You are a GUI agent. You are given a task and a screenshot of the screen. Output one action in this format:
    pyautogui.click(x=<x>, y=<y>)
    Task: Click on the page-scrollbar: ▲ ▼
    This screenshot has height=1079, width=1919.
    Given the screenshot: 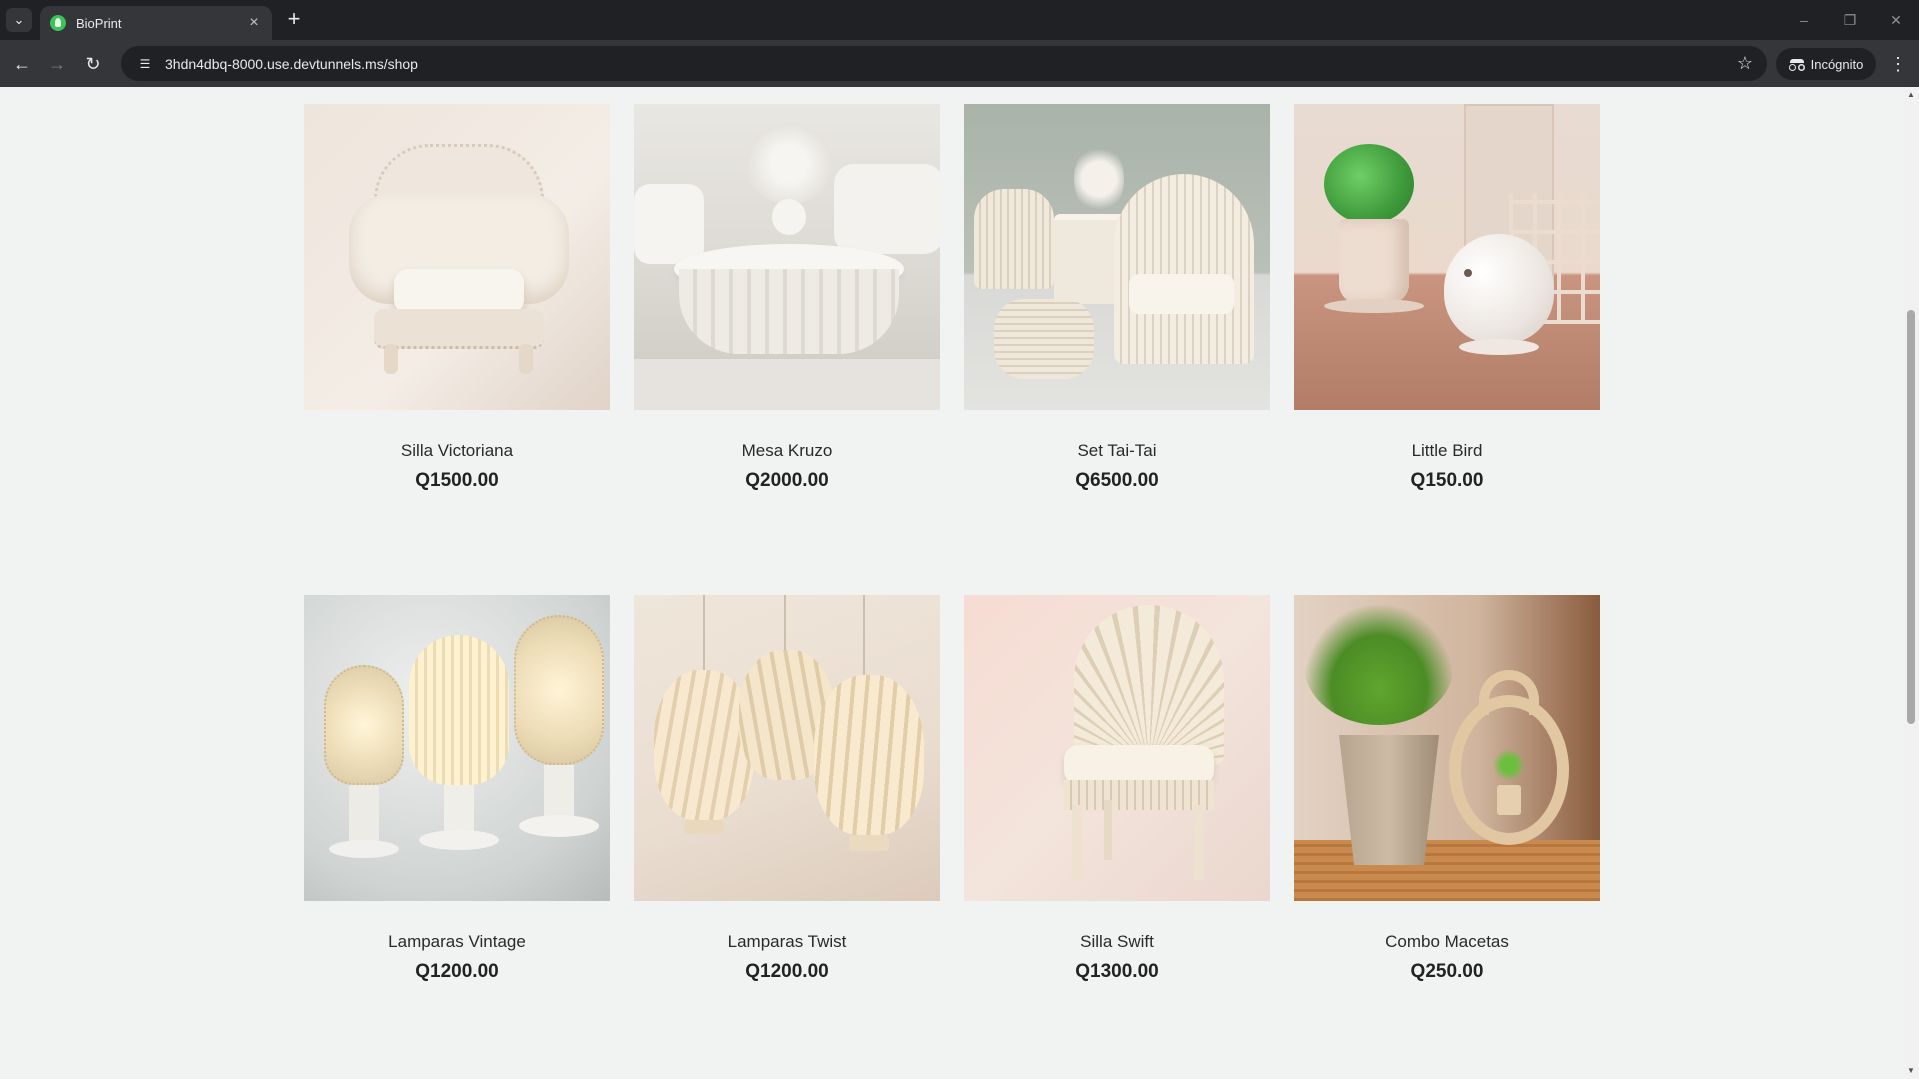 What is the action you would take?
    pyautogui.click(x=1911, y=583)
    